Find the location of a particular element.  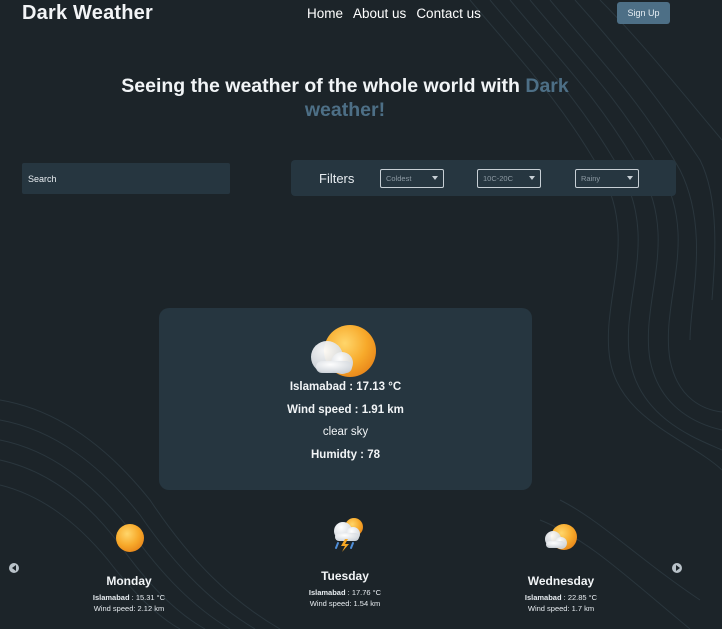

search-input is located at coordinates (126, 178).